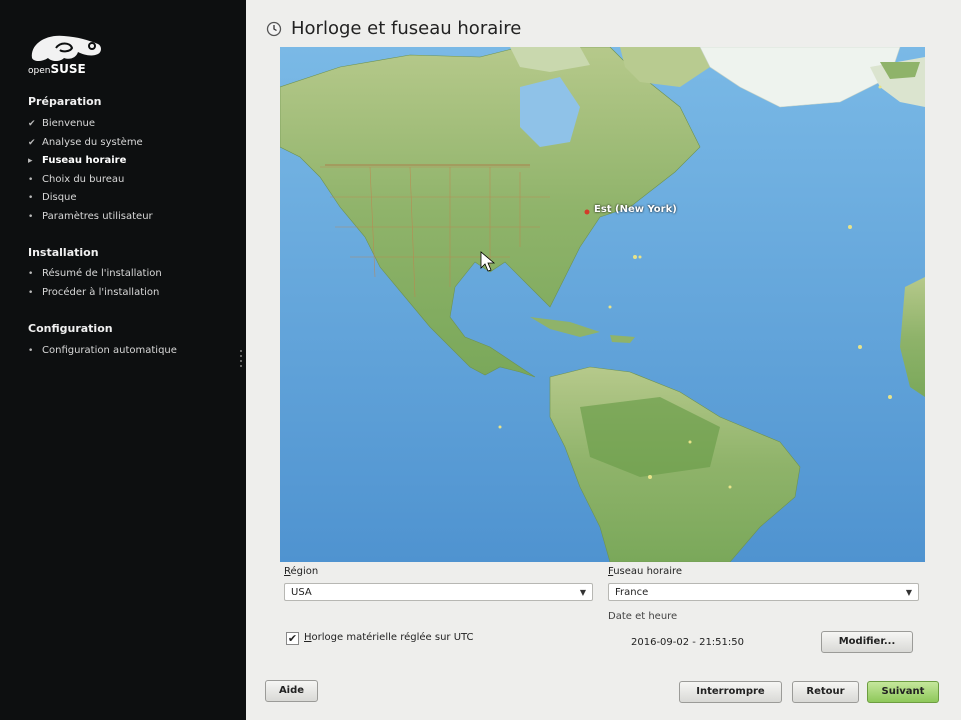  Describe the element at coordinates (95, 273) in the screenshot. I see `step-resume-installation: • Résumé de l'installation` at that location.